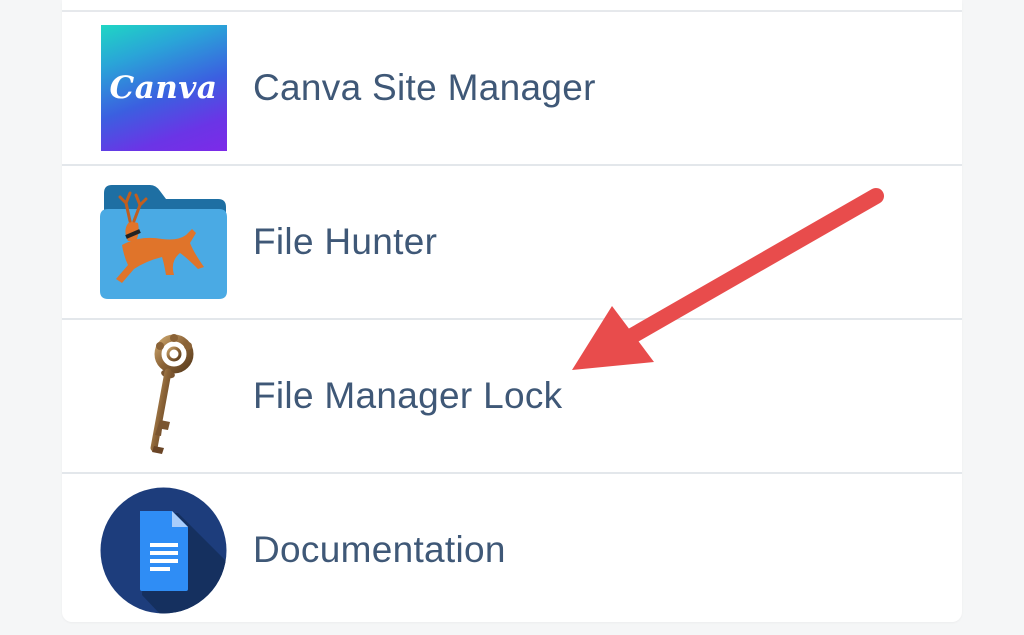  I want to click on list-item-label: Canva Site Manager, so click(424, 87).